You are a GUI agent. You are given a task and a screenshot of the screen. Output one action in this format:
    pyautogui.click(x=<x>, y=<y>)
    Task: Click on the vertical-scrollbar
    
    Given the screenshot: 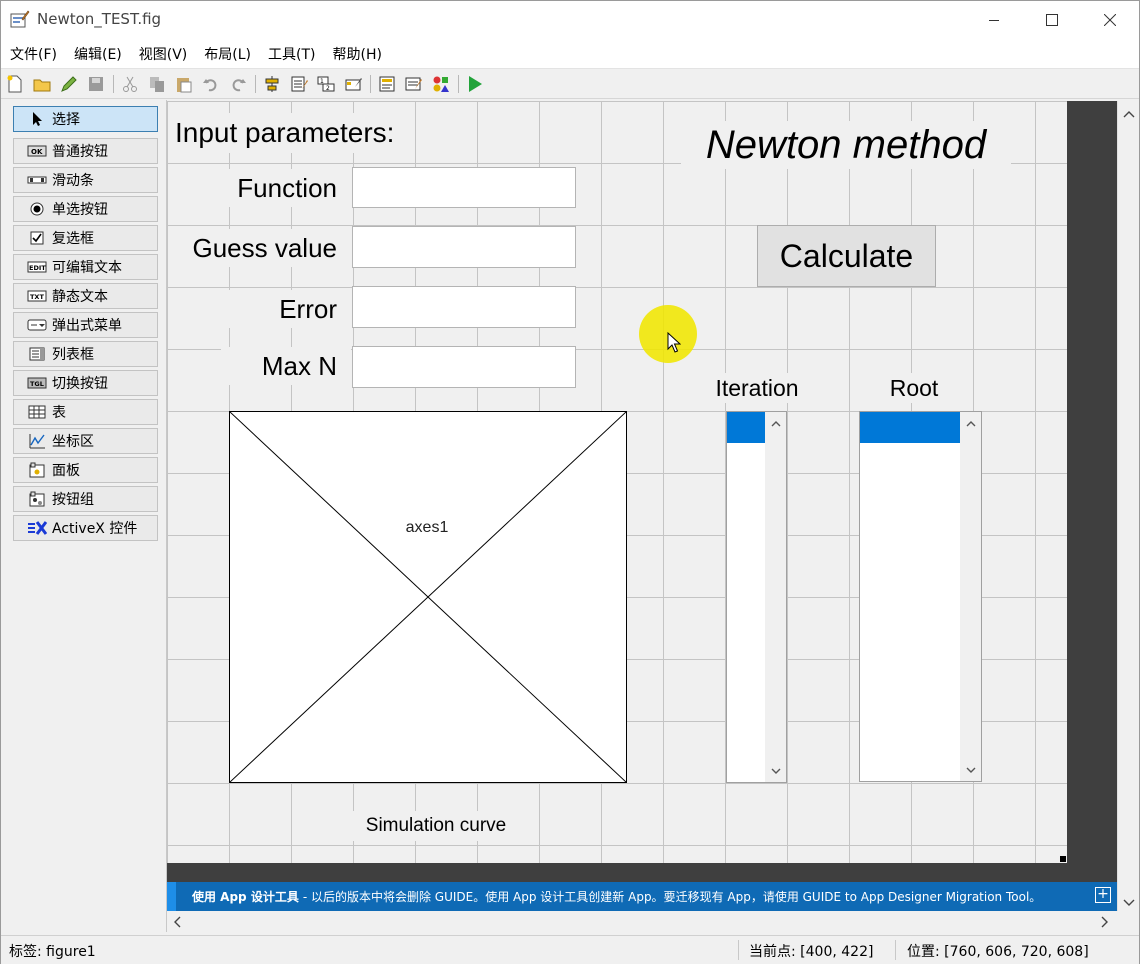 What is the action you would take?
    pyautogui.click(x=1128, y=506)
    